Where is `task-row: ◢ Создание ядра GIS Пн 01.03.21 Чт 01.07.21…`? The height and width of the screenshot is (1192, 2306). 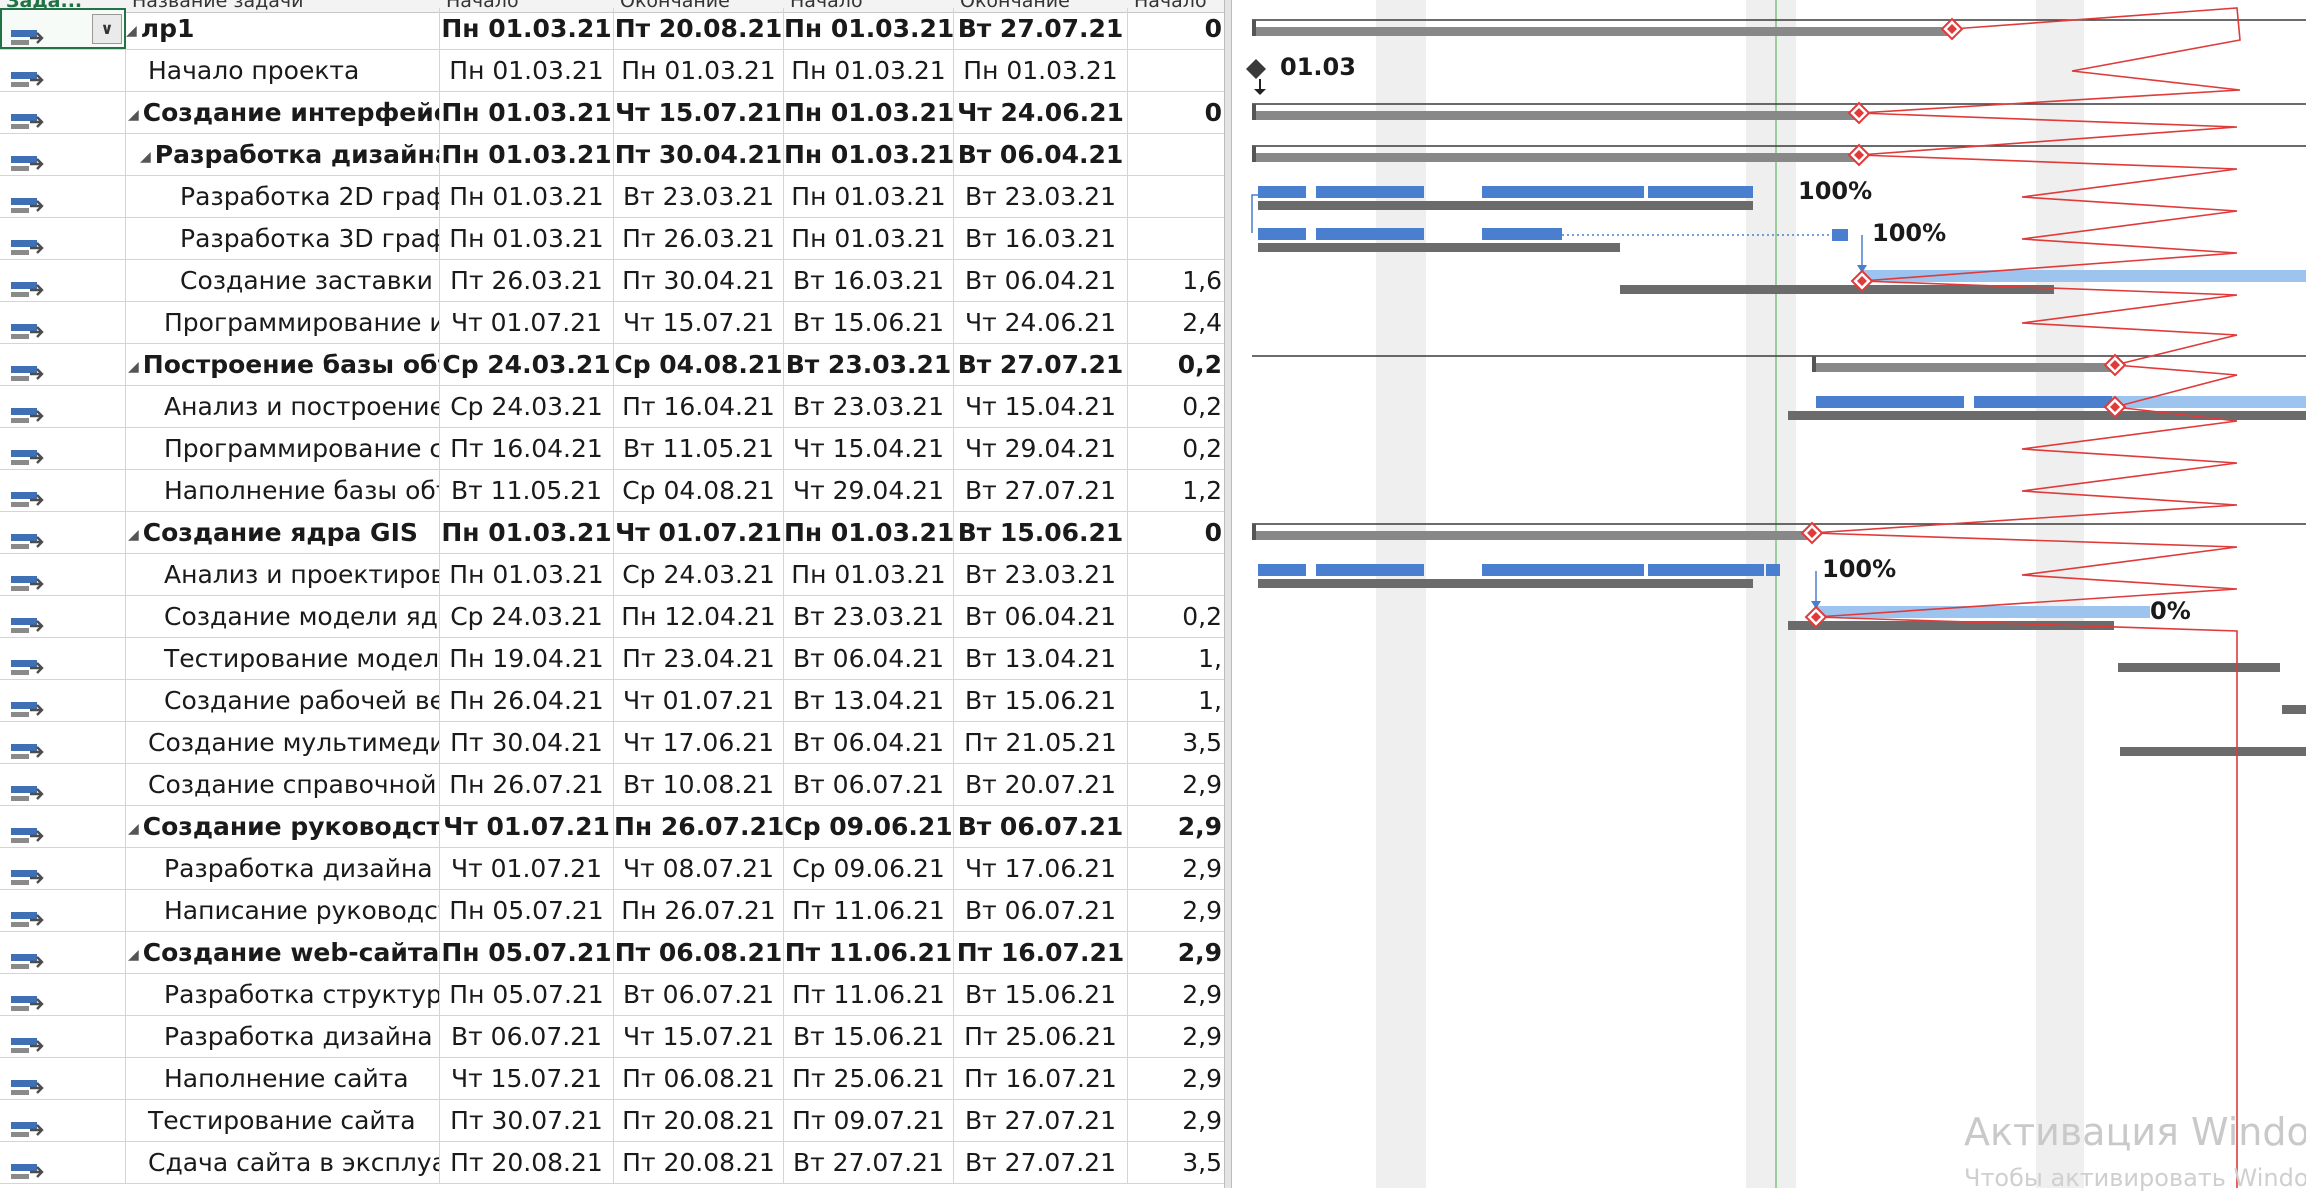
task-row: ◢ Создание ядра GIS Пн 01.03.21 Чт 01.07.21… is located at coordinates (612, 533).